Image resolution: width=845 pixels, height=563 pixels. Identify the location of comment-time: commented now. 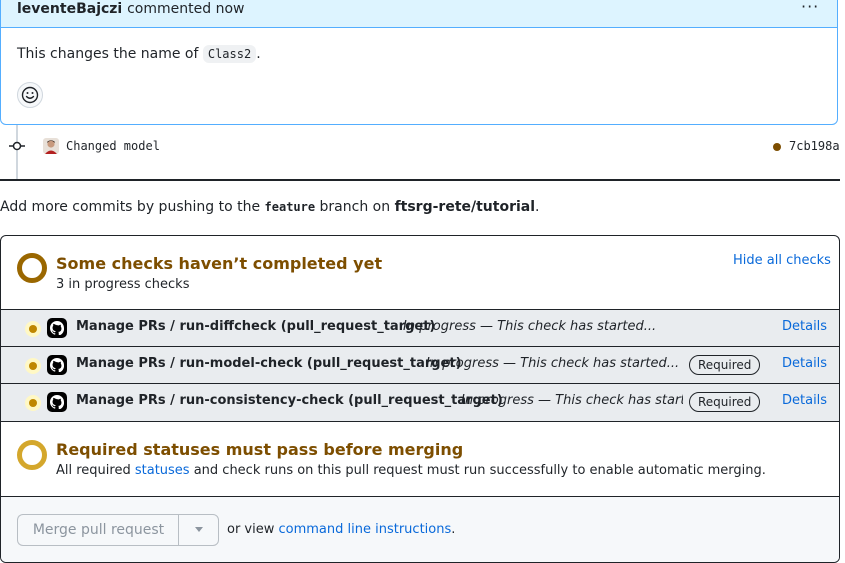
(186, 9).